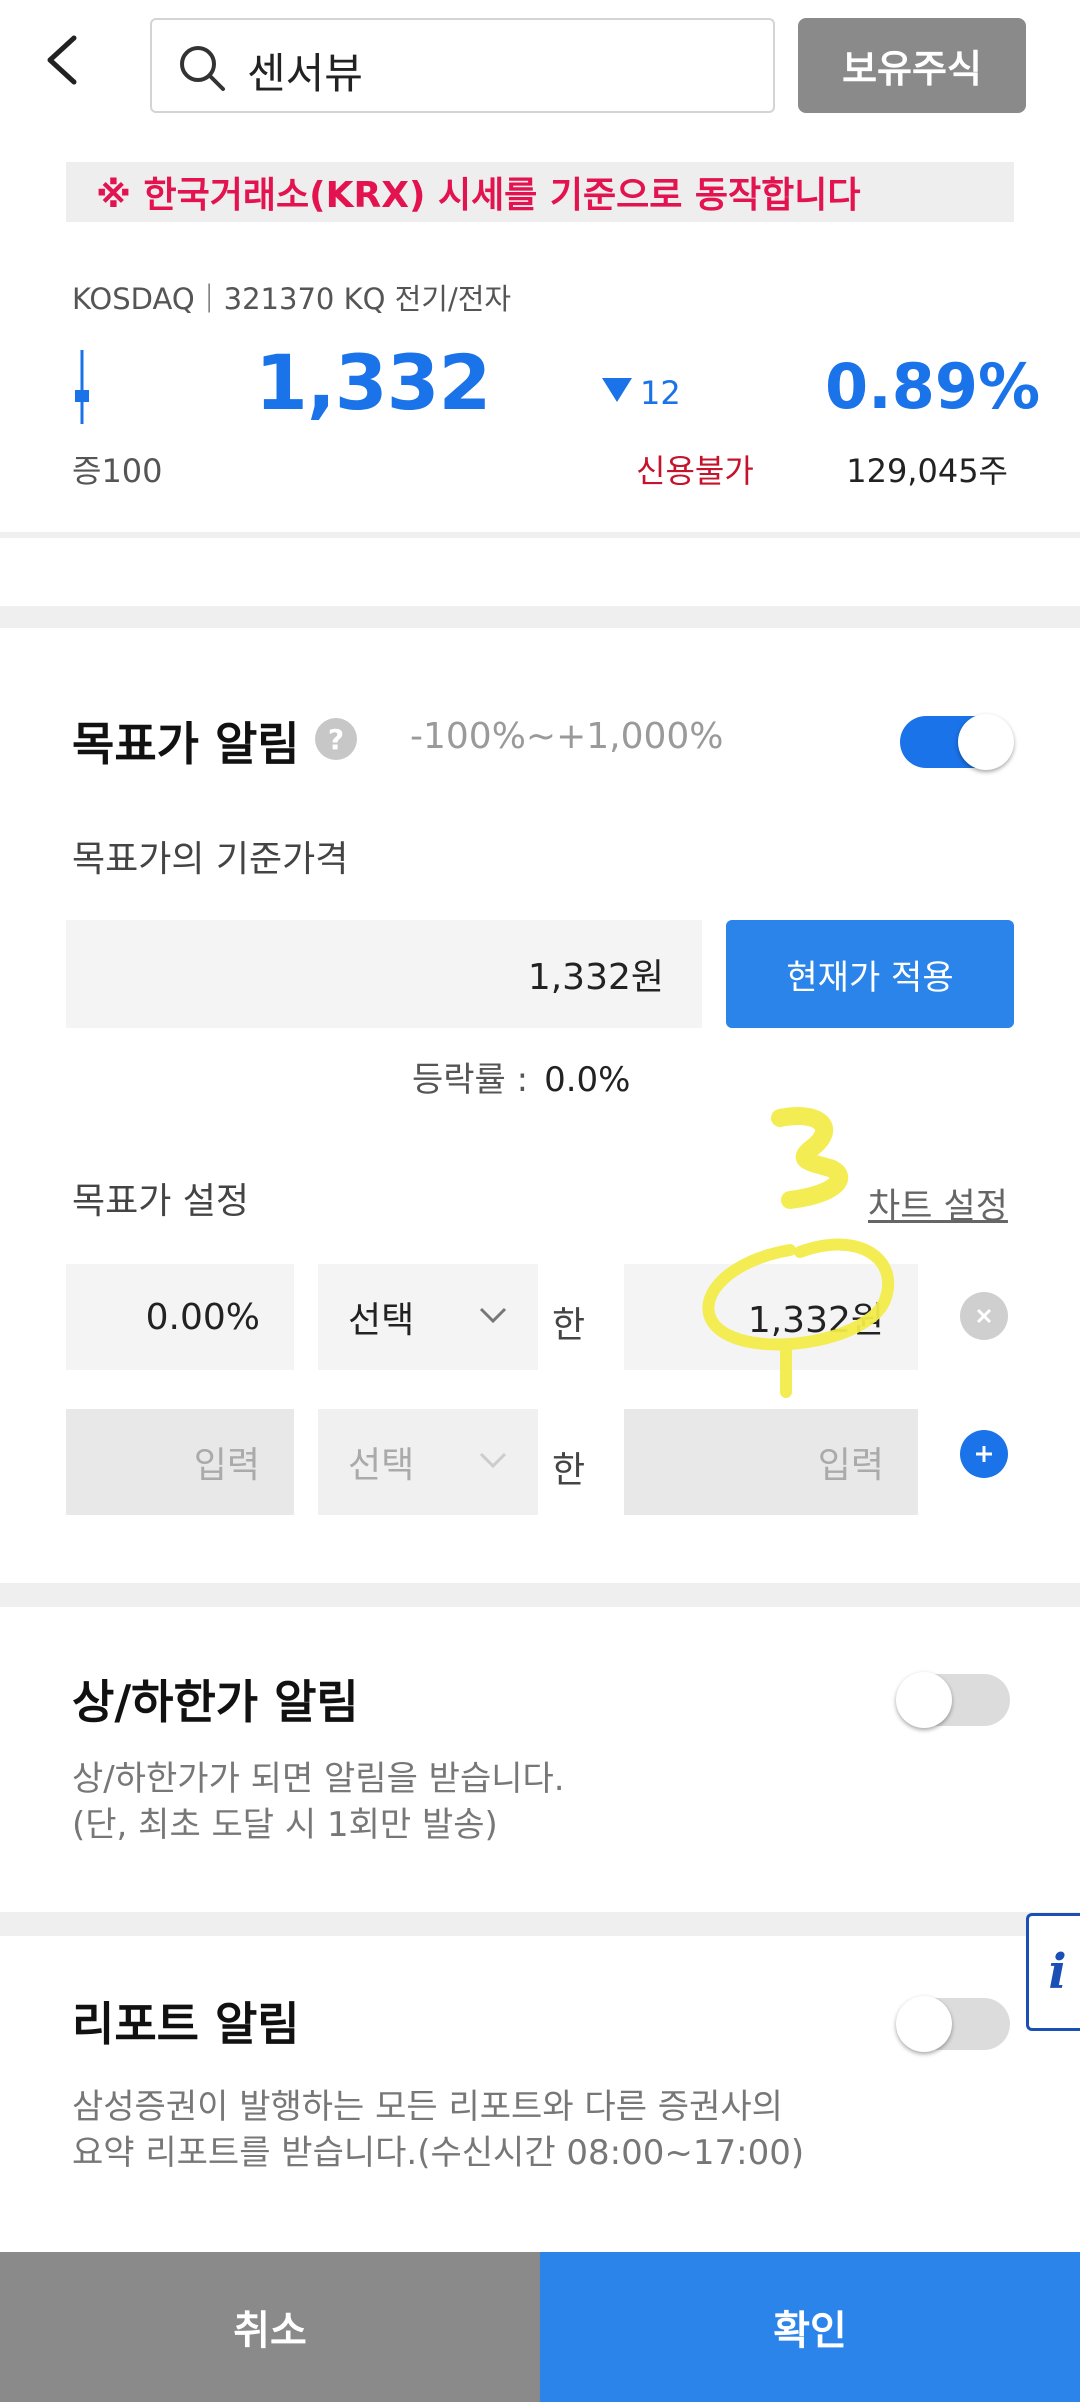 This screenshot has height=2402, width=1080. Describe the element at coordinates (202, 68) in the screenshot. I see `search-icon` at that location.